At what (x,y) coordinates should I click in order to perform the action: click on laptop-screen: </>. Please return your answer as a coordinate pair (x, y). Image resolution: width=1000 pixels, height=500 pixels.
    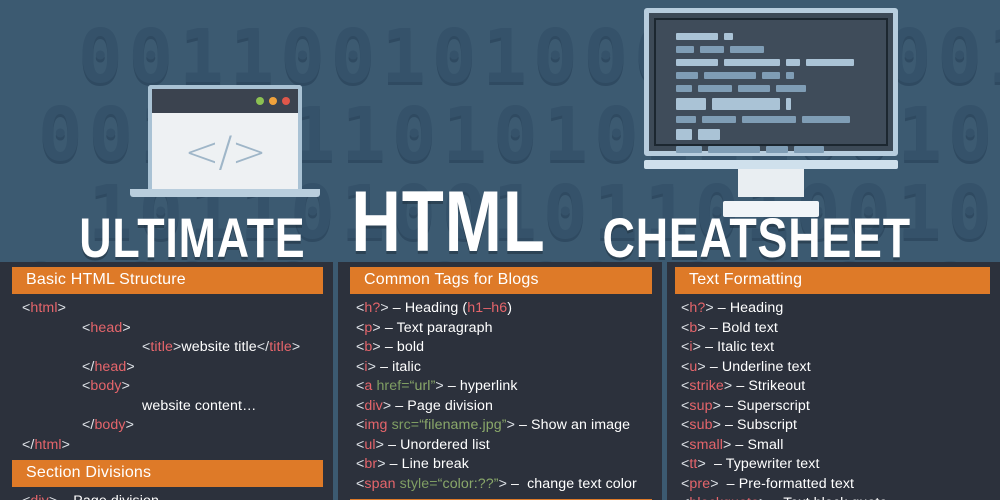
    Looking at the image, I should click on (225, 137).